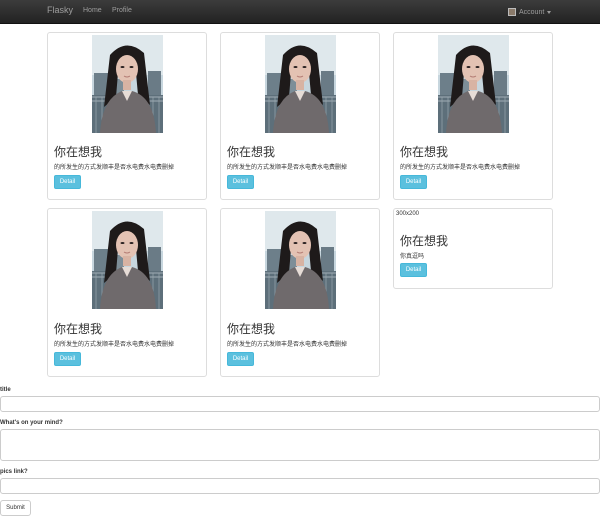 This screenshot has height=516, width=600. Describe the element at coordinates (473, 248) in the screenshot. I see `card-6: 300x200 你在想我 你真逗吗 Detail` at that location.